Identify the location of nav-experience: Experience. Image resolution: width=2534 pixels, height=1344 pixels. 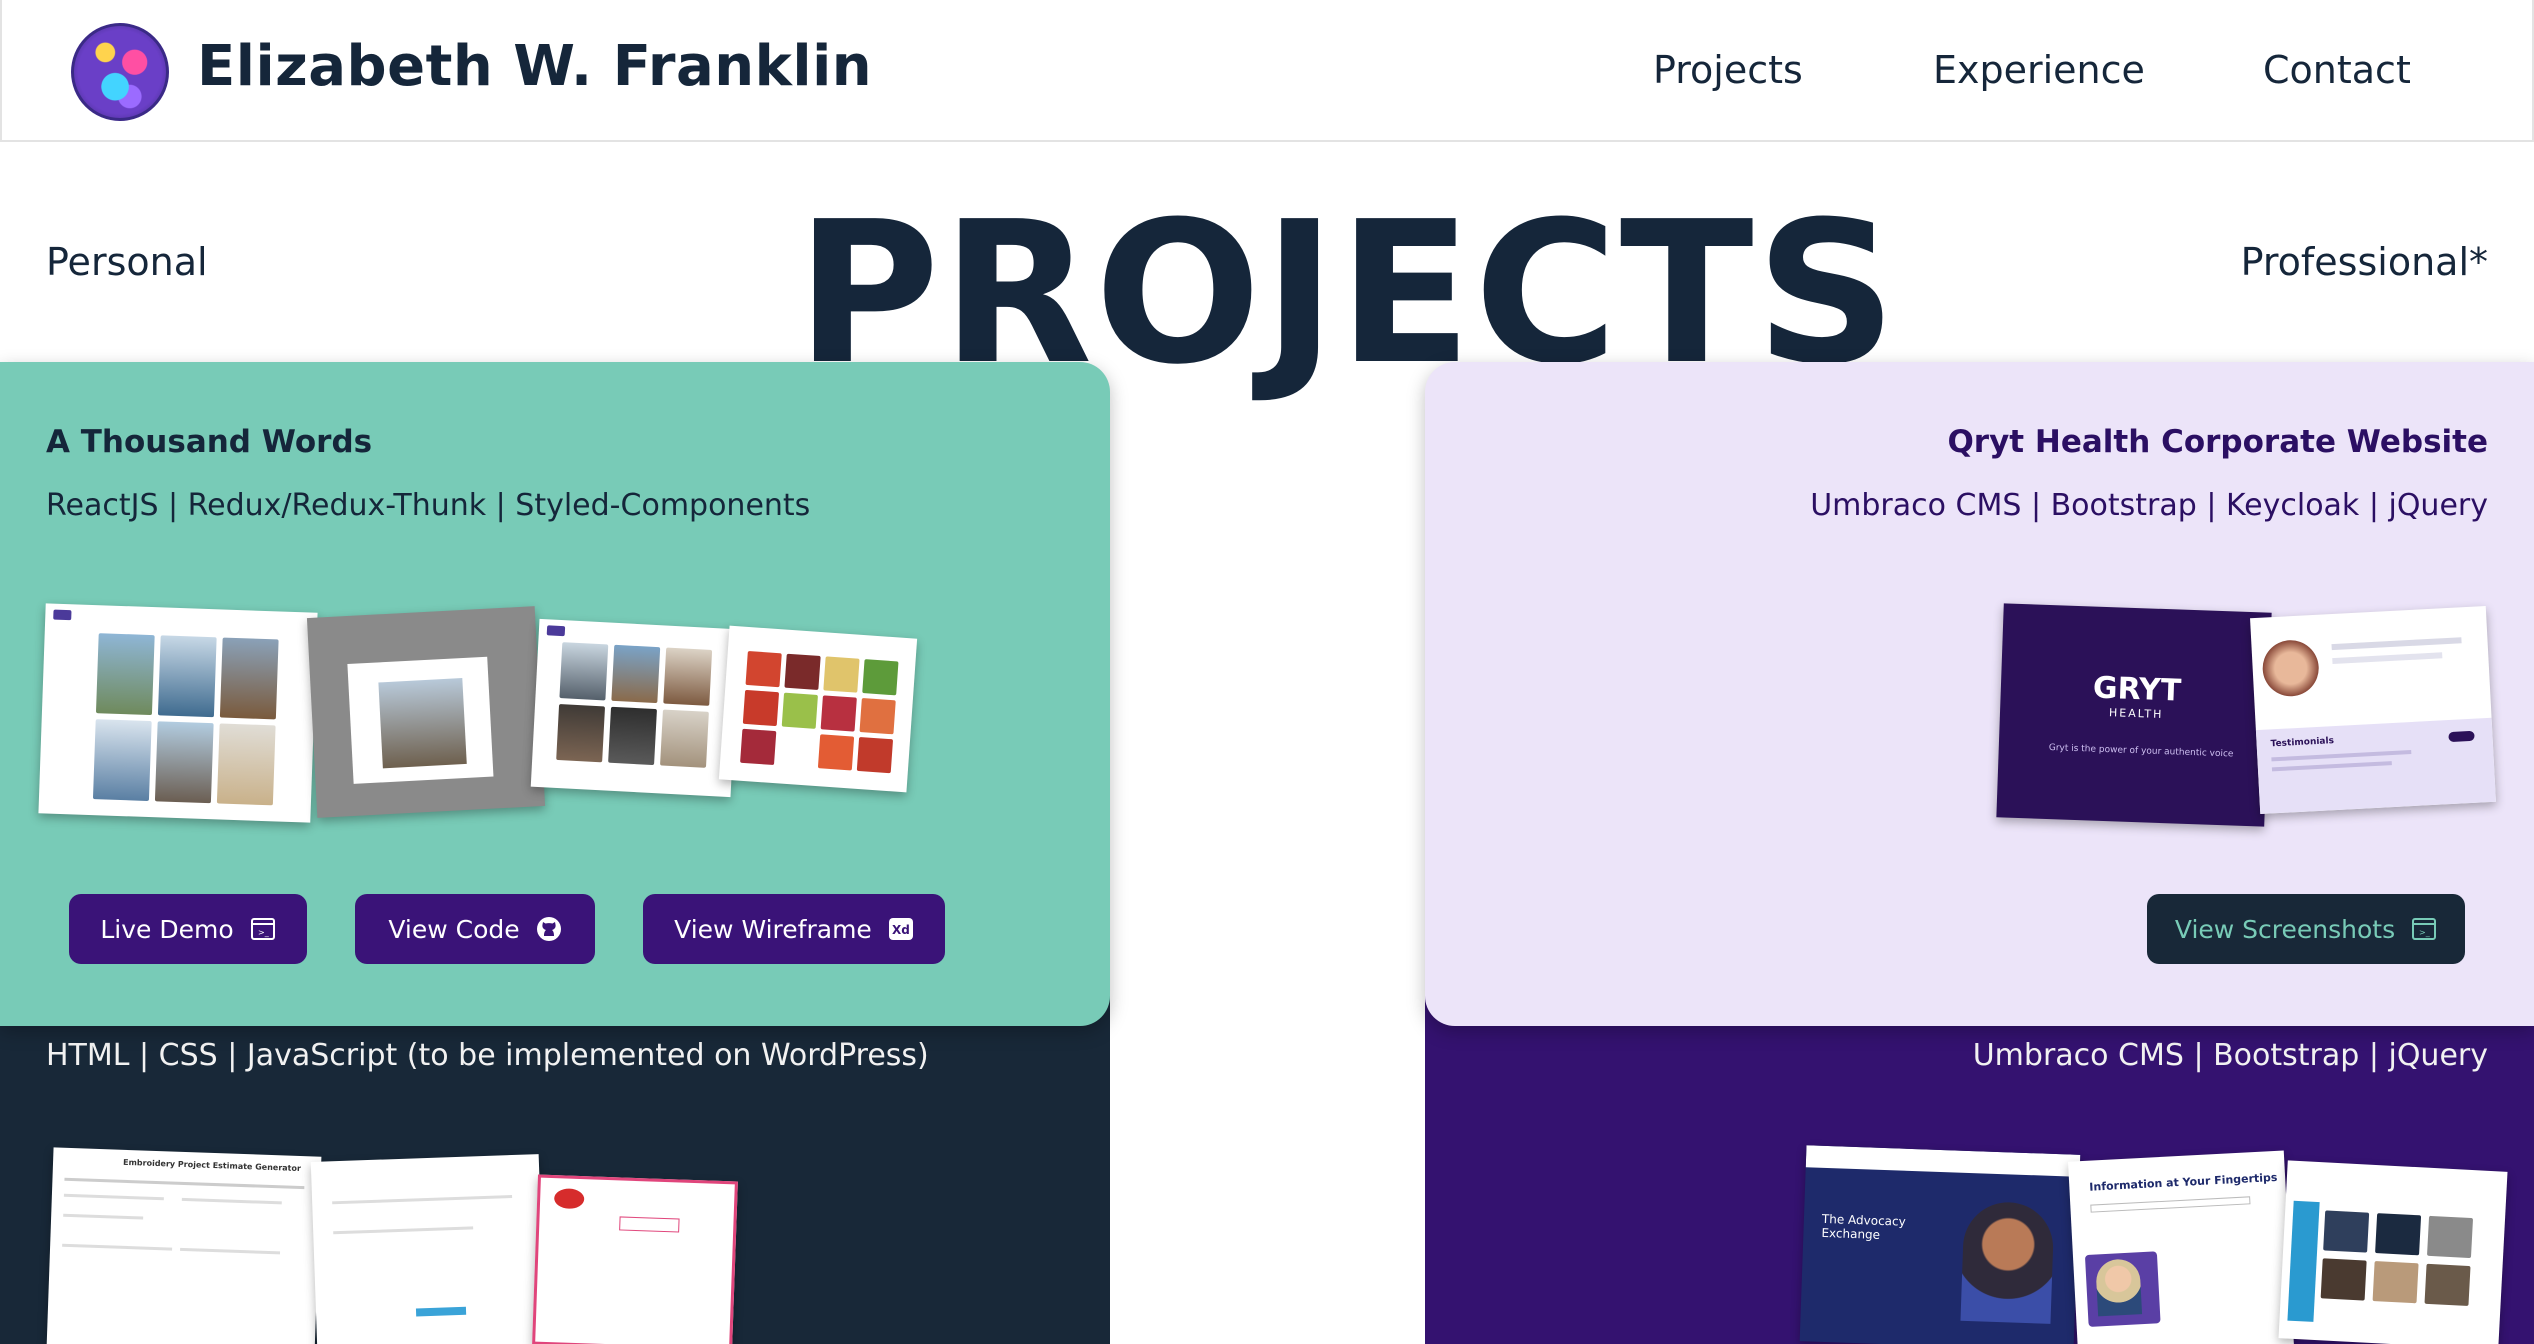
(2039, 70).